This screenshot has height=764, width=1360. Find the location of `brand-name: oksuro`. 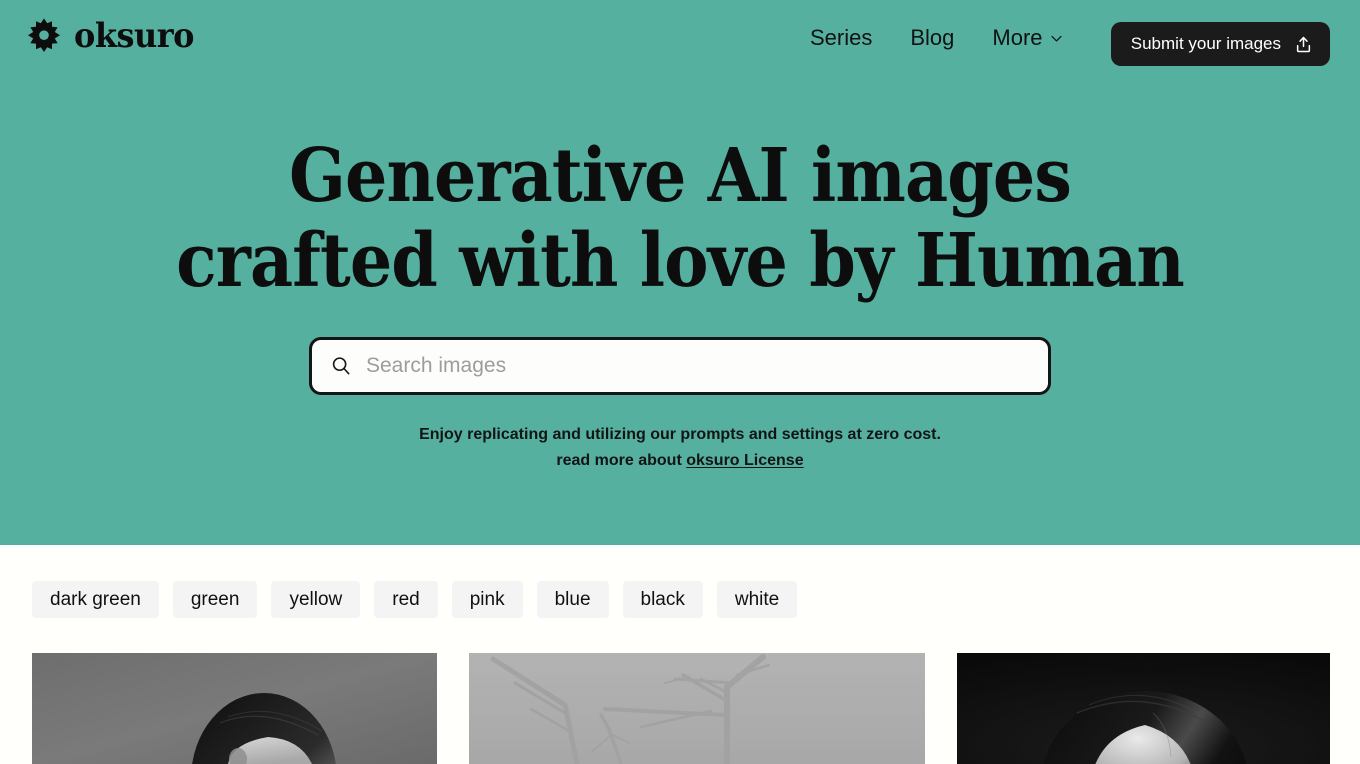

brand-name: oksuro is located at coordinates (134, 36).